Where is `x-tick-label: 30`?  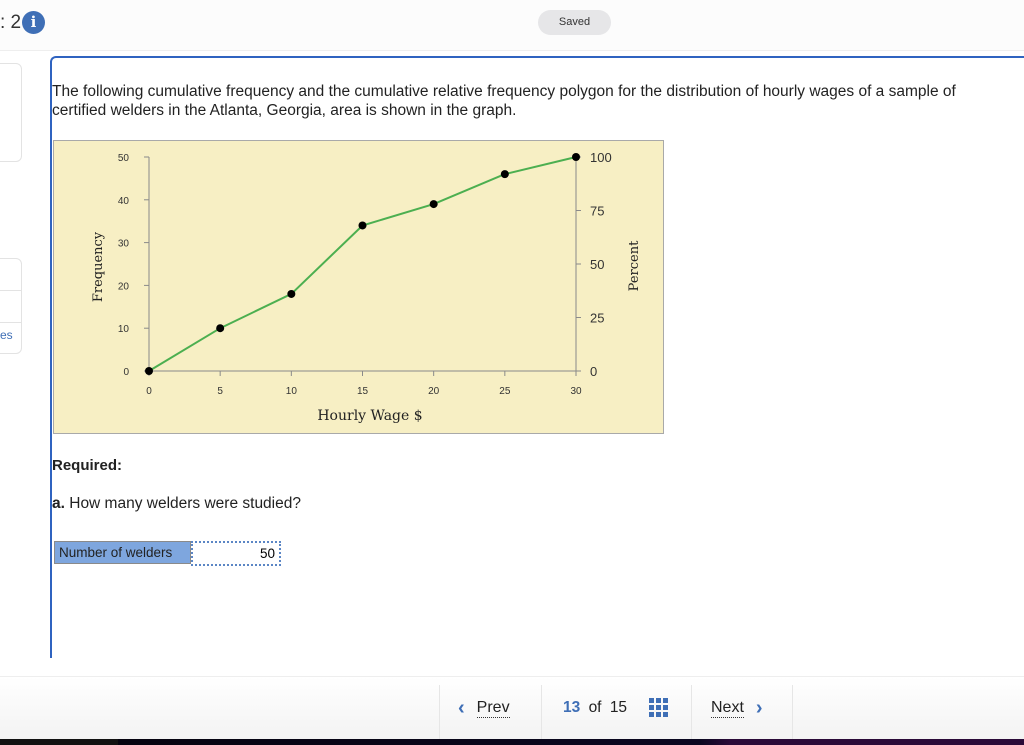 x-tick-label: 30 is located at coordinates (576, 391).